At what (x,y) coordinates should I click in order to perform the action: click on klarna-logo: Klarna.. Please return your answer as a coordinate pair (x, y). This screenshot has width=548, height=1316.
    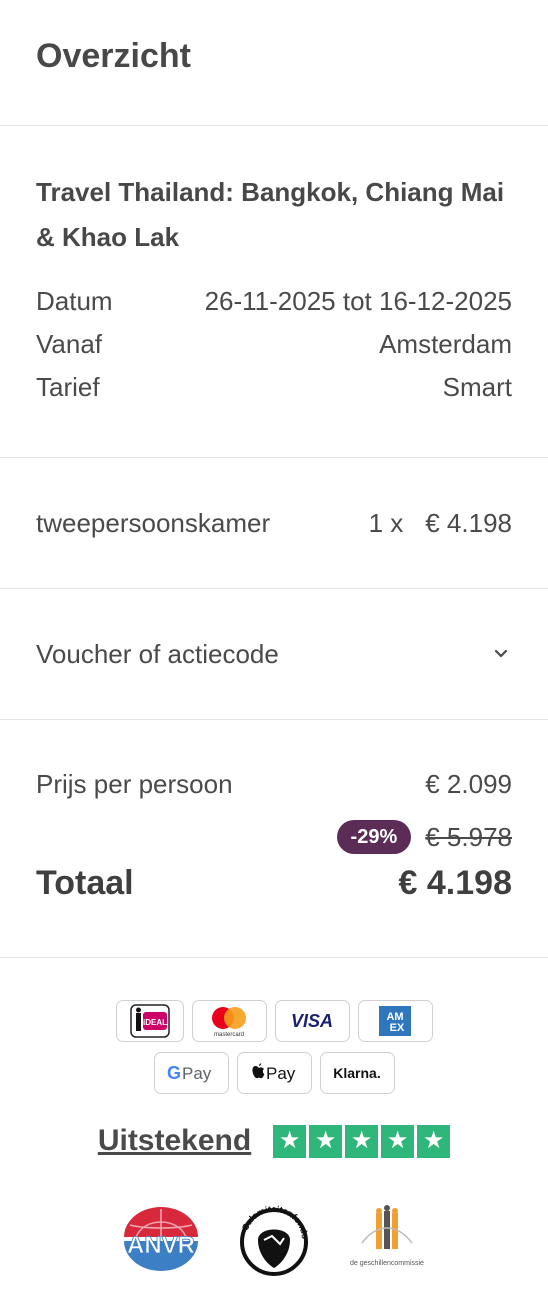
    Looking at the image, I should click on (357, 1073).